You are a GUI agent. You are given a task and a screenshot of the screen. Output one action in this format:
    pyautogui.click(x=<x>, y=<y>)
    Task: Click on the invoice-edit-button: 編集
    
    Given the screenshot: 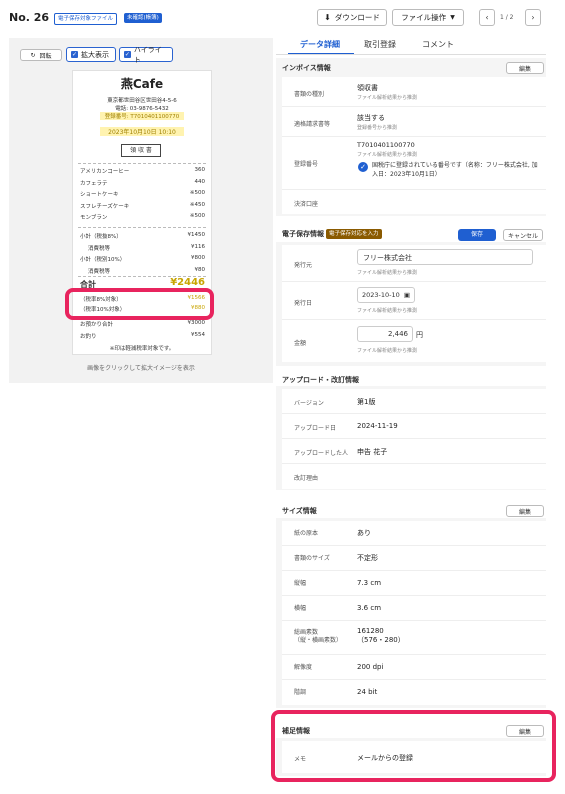 What is the action you would take?
    pyautogui.click(x=525, y=68)
    